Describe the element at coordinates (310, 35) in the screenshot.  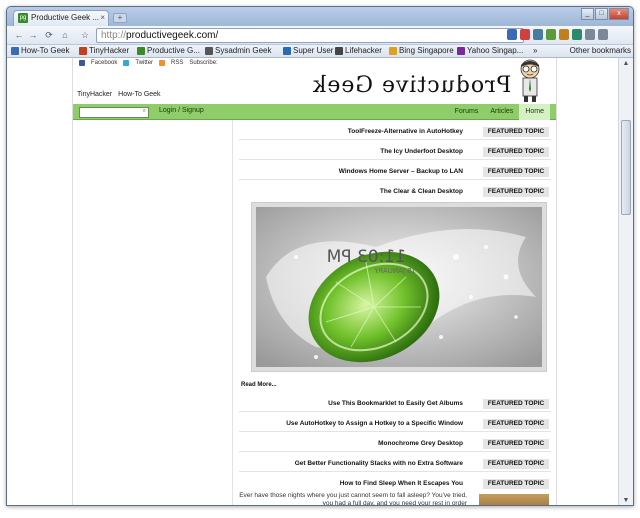
I see `address-bar: http://productivegeek.com/` at that location.